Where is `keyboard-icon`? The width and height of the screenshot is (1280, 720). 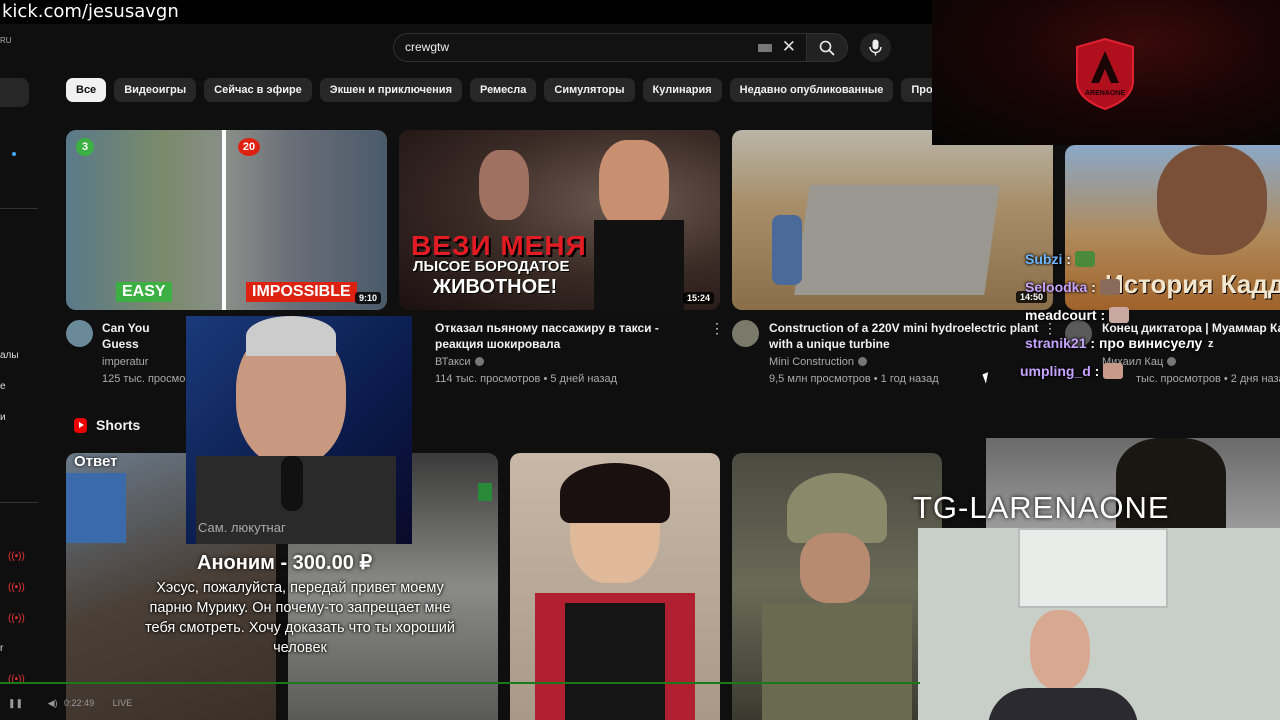
keyboard-icon is located at coordinates (765, 48).